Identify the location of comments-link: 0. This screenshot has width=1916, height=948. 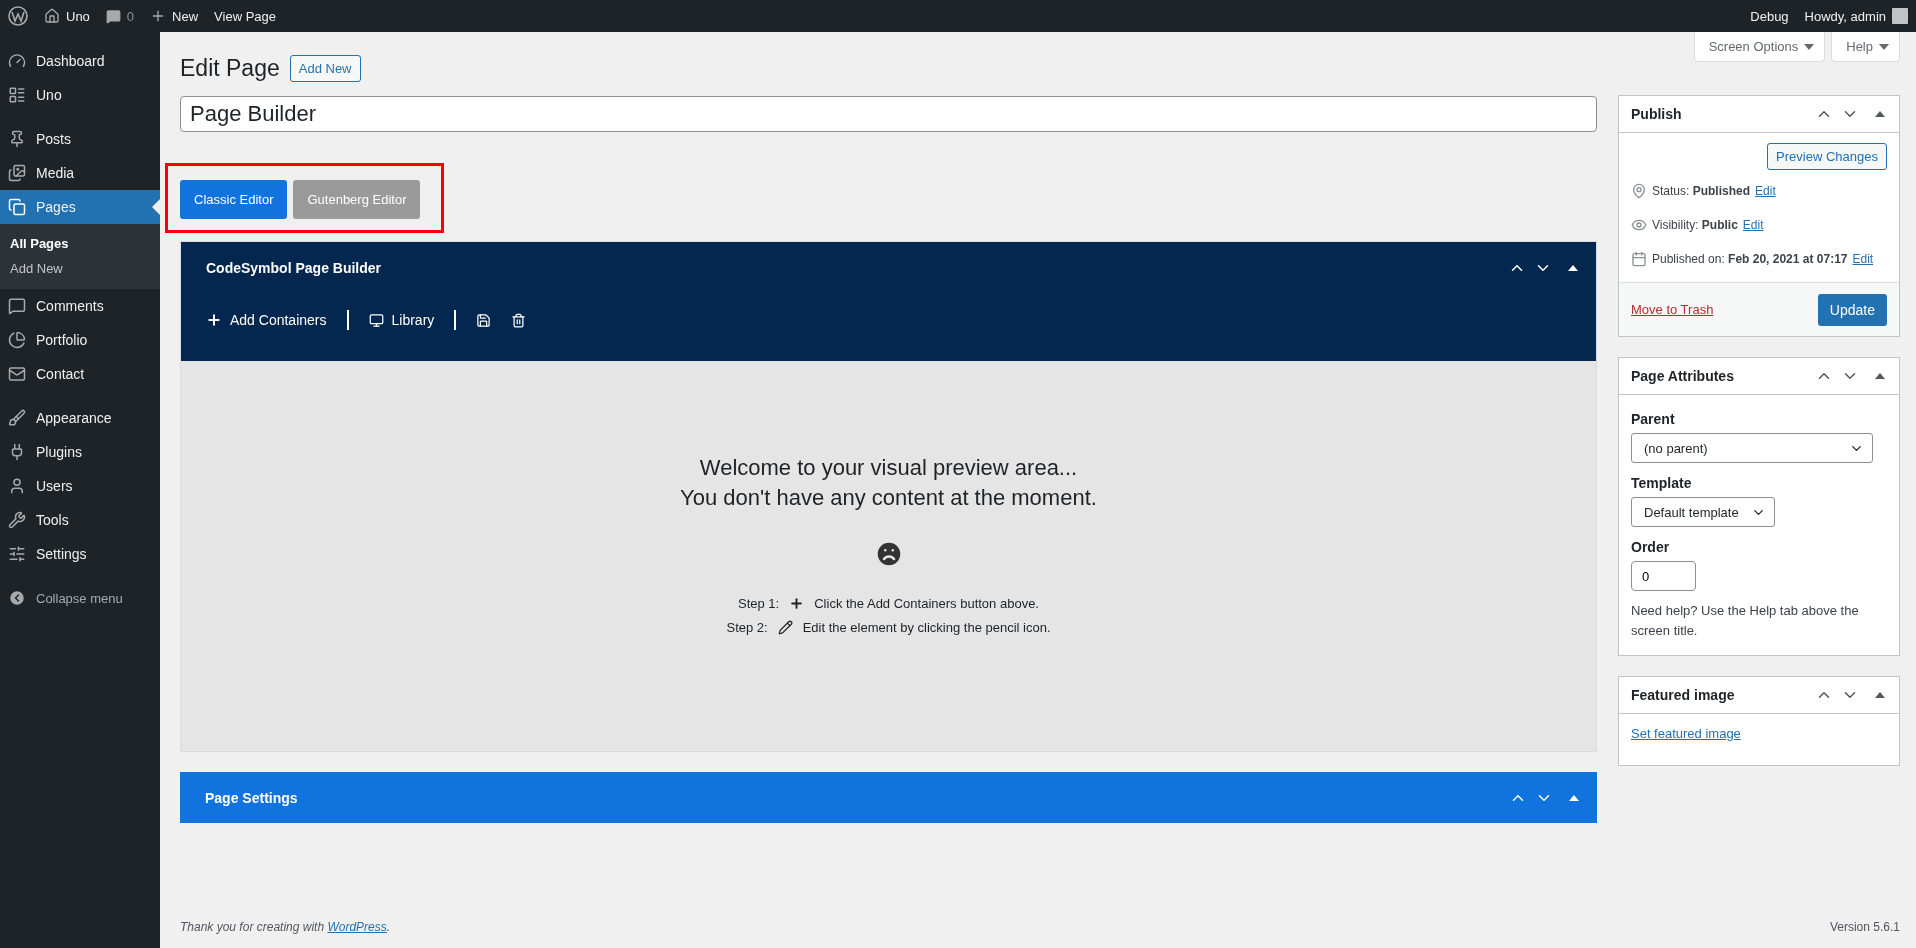
(120, 16).